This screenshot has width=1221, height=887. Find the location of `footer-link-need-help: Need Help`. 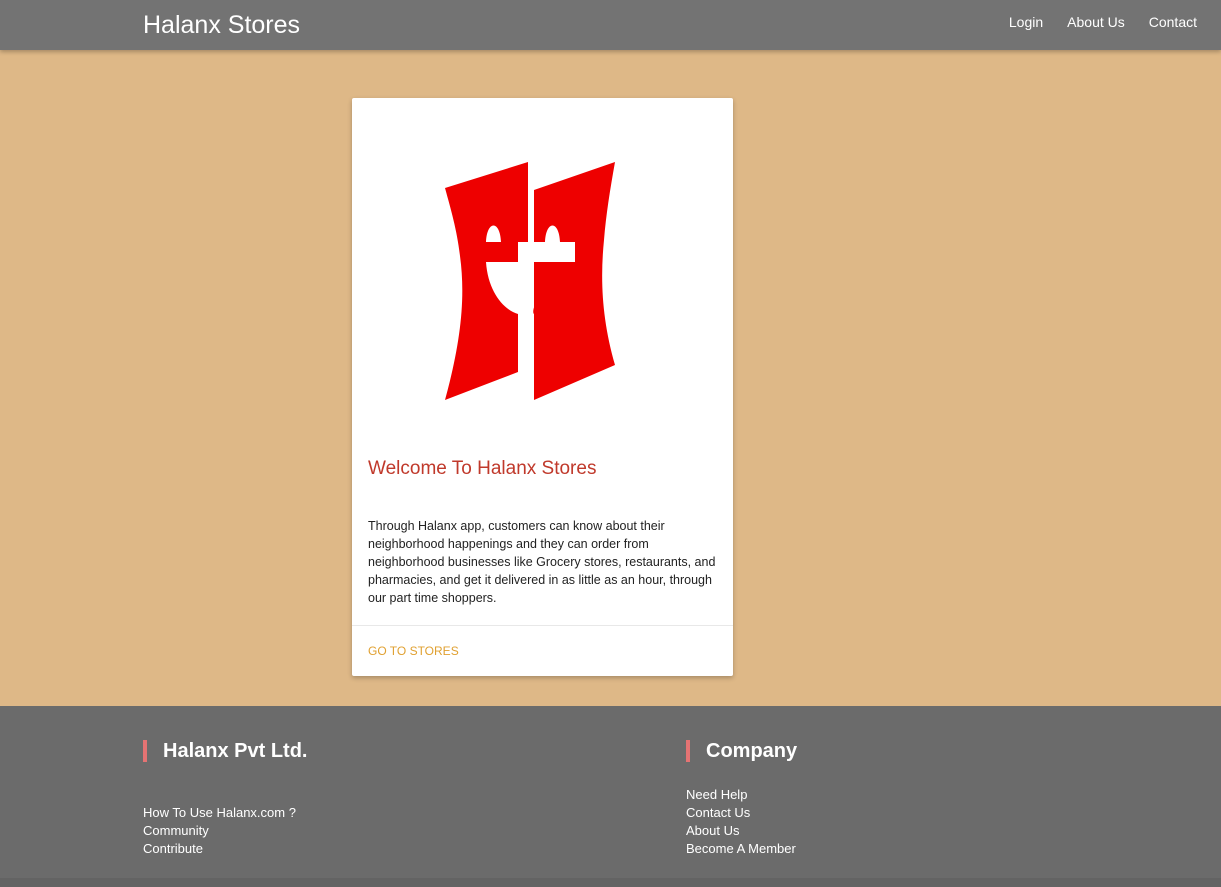

footer-link-need-help: Need Help is located at coordinates (716, 794).